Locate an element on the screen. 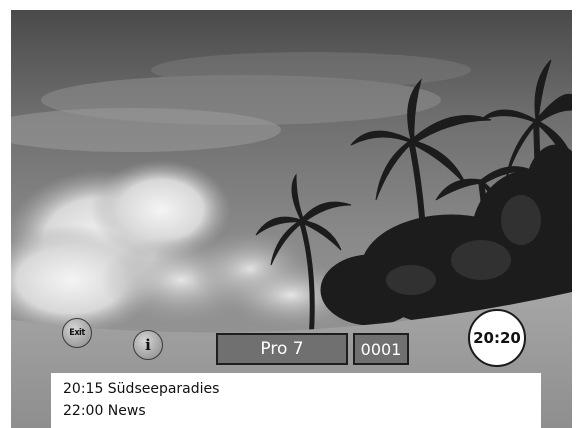 The image size is (581, 428). epg-item: 22:00 News is located at coordinates (302, 411).